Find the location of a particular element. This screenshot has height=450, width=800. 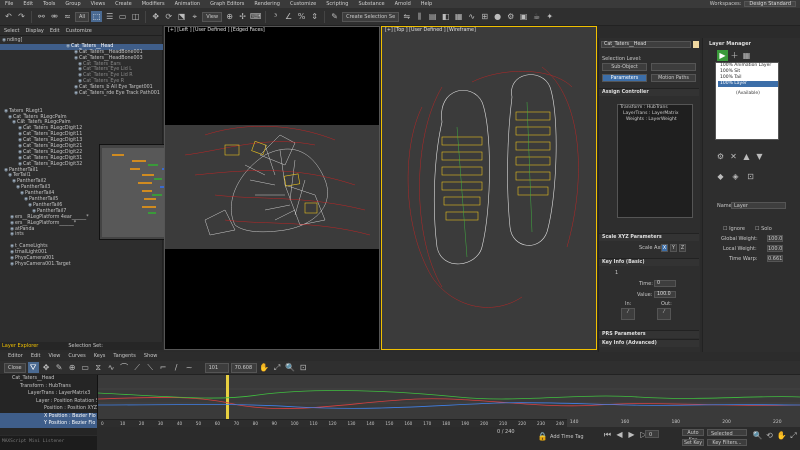

placement-icon: ⌖ is located at coordinates (194, 16).